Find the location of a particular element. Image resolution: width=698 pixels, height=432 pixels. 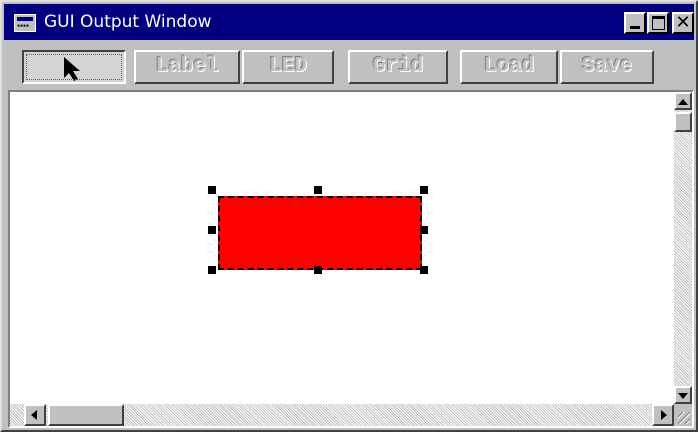

toolbar: Label LED Grid Load Save is located at coordinates (349, 66).